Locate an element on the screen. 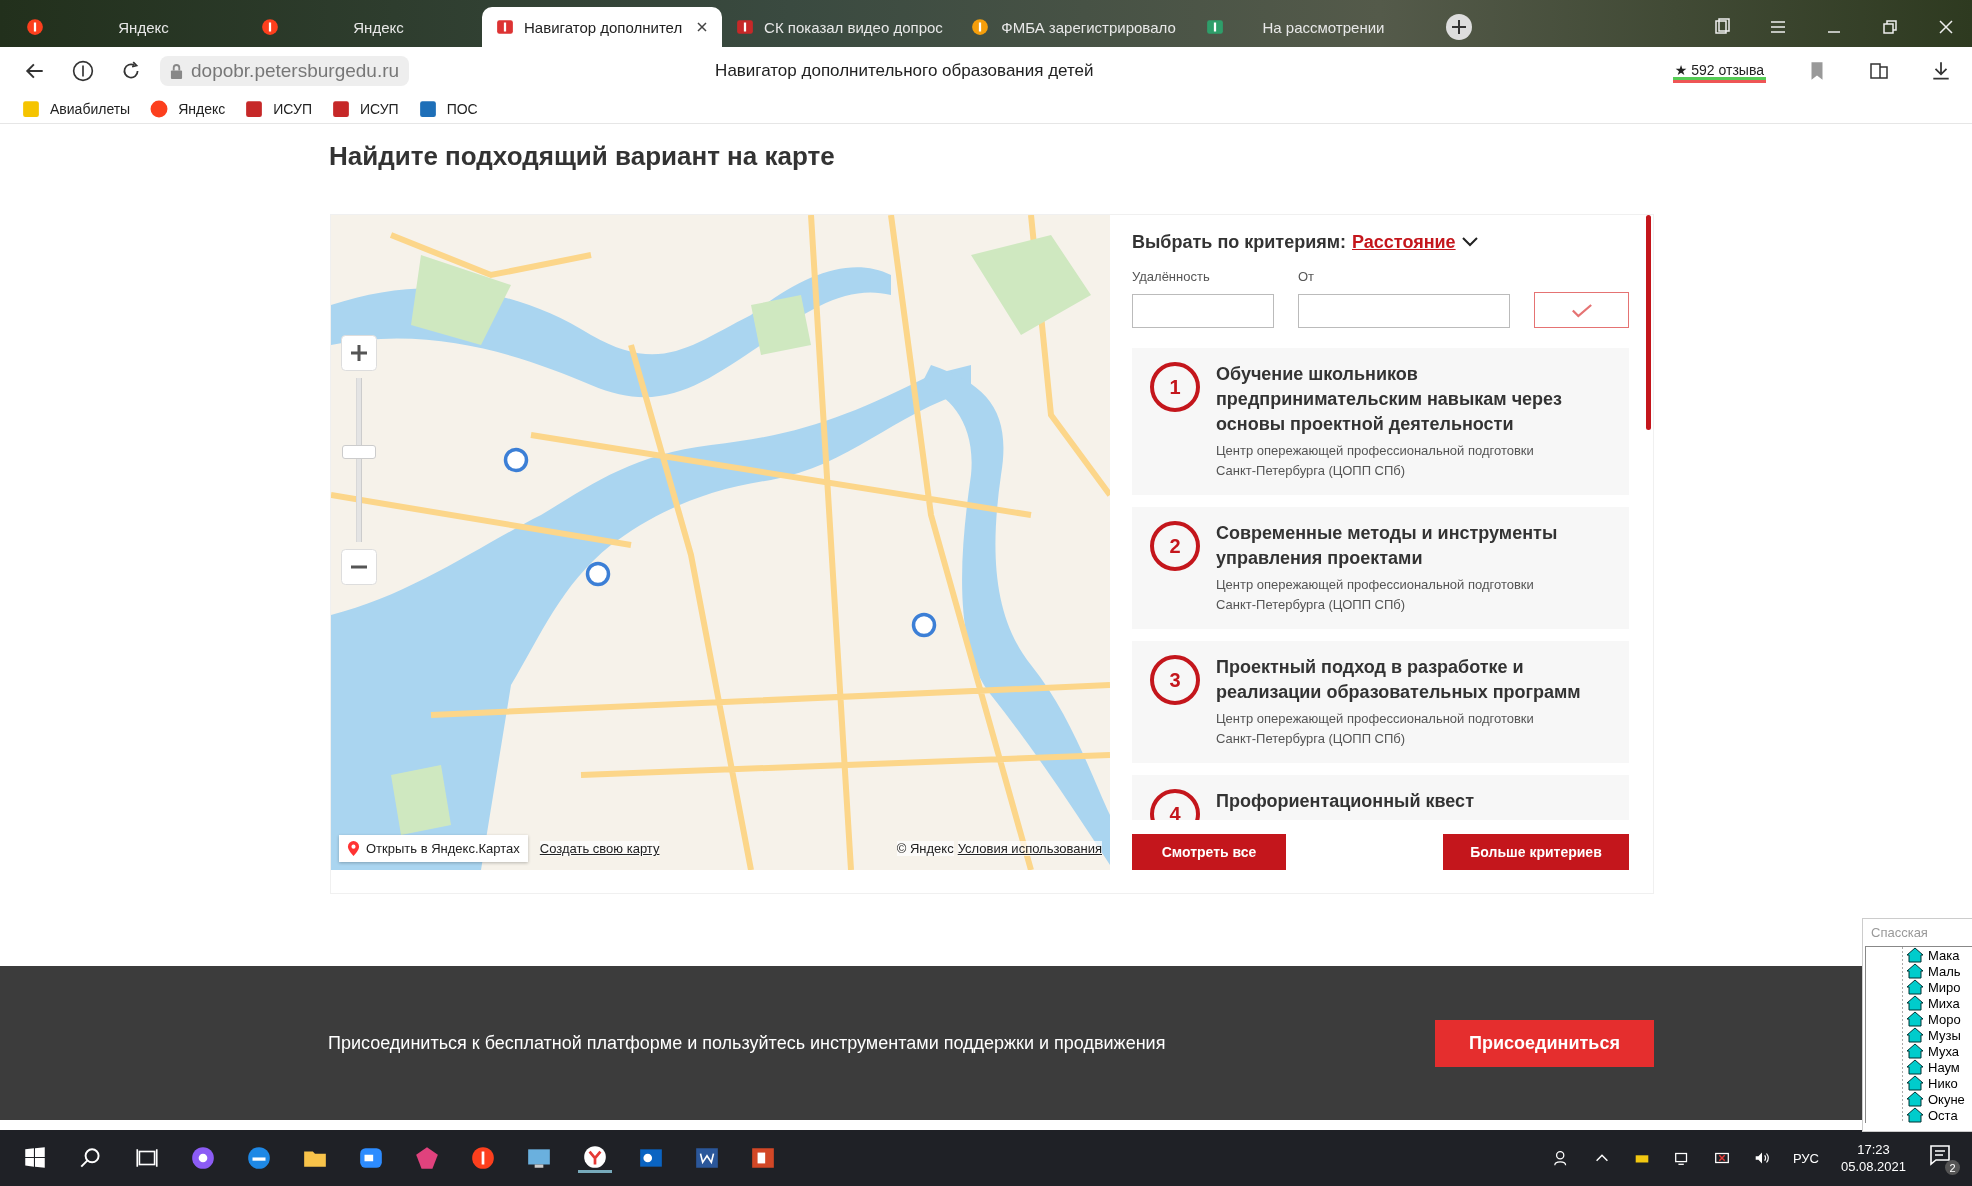 The height and width of the screenshot is (1186, 1972). scrollbar-thumb is located at coordinates (1648, 322).